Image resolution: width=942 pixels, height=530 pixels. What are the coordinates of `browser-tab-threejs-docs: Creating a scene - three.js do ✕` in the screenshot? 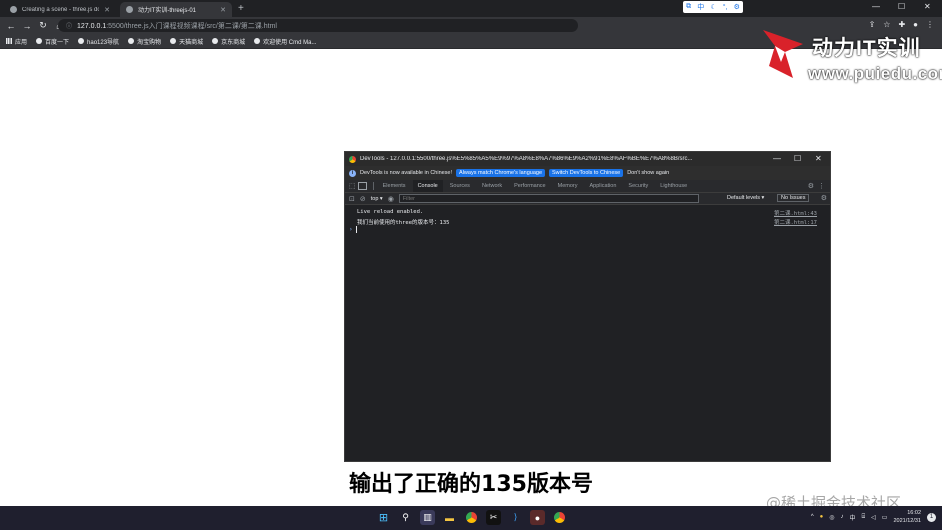 It's located at (60, 9).